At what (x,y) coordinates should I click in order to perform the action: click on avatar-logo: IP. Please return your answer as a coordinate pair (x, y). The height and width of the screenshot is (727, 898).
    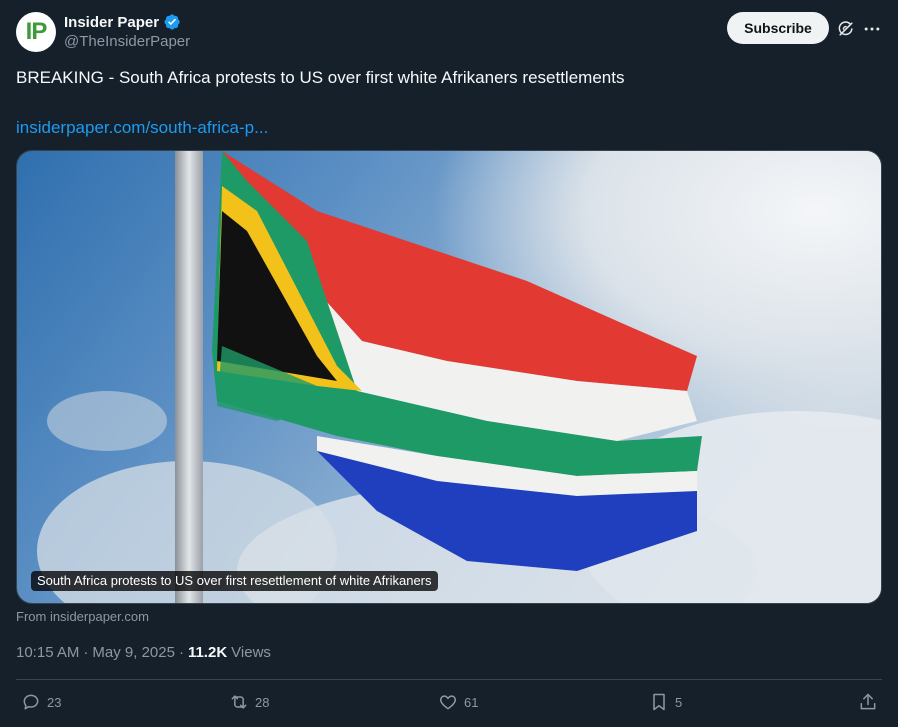
    Looking at the image, I should click on (36, 31).